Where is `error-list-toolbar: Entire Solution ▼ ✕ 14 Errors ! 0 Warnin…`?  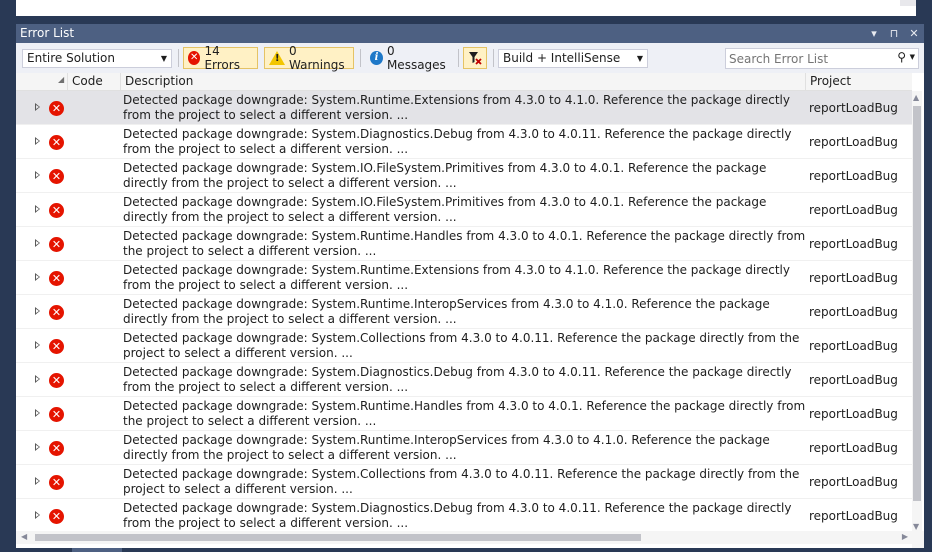
error-list-toolbar: Entire Solution ▼ ✕ 14 Errors ! 0 Warnin… is located at coordinates (470, 58).